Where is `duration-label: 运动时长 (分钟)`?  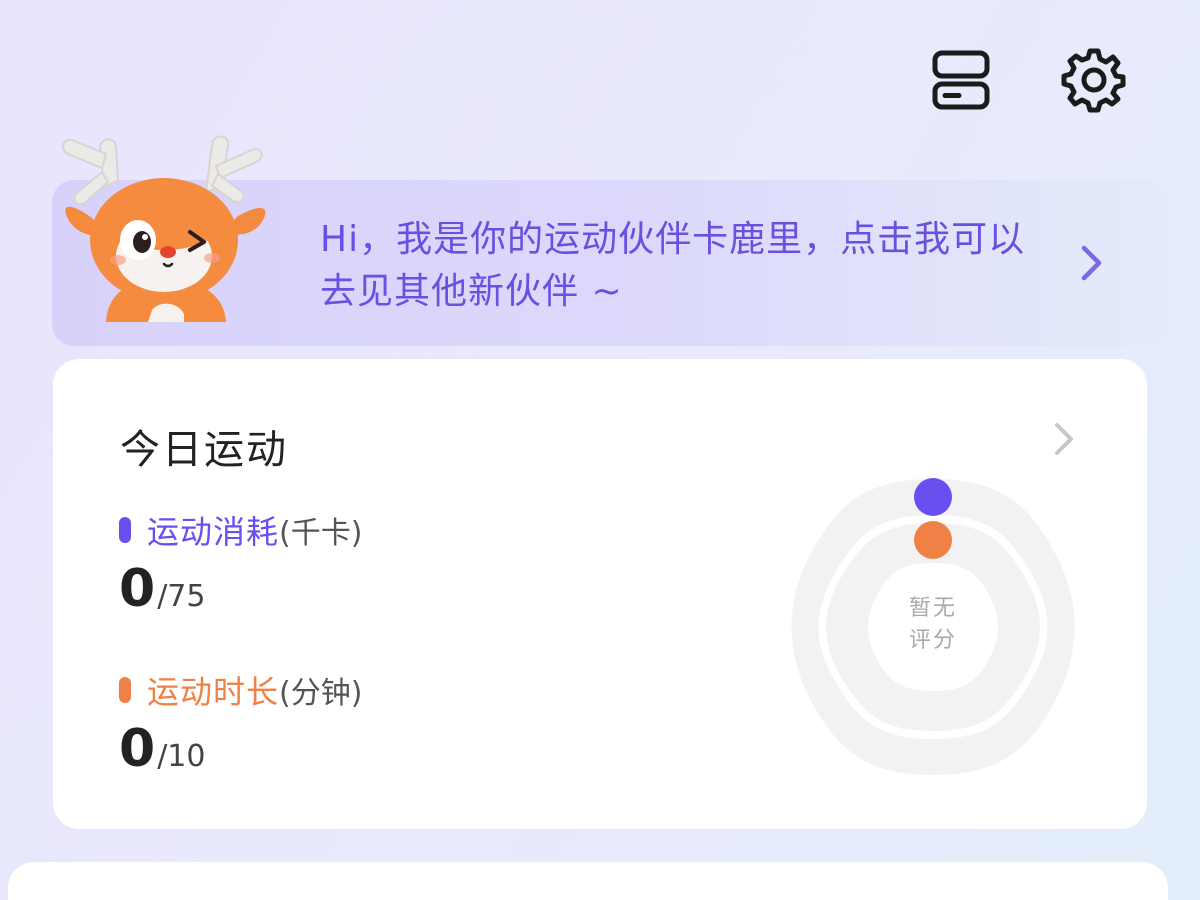 duration-label: 运动时长 (分钟) is located at coordinates (240, 690).